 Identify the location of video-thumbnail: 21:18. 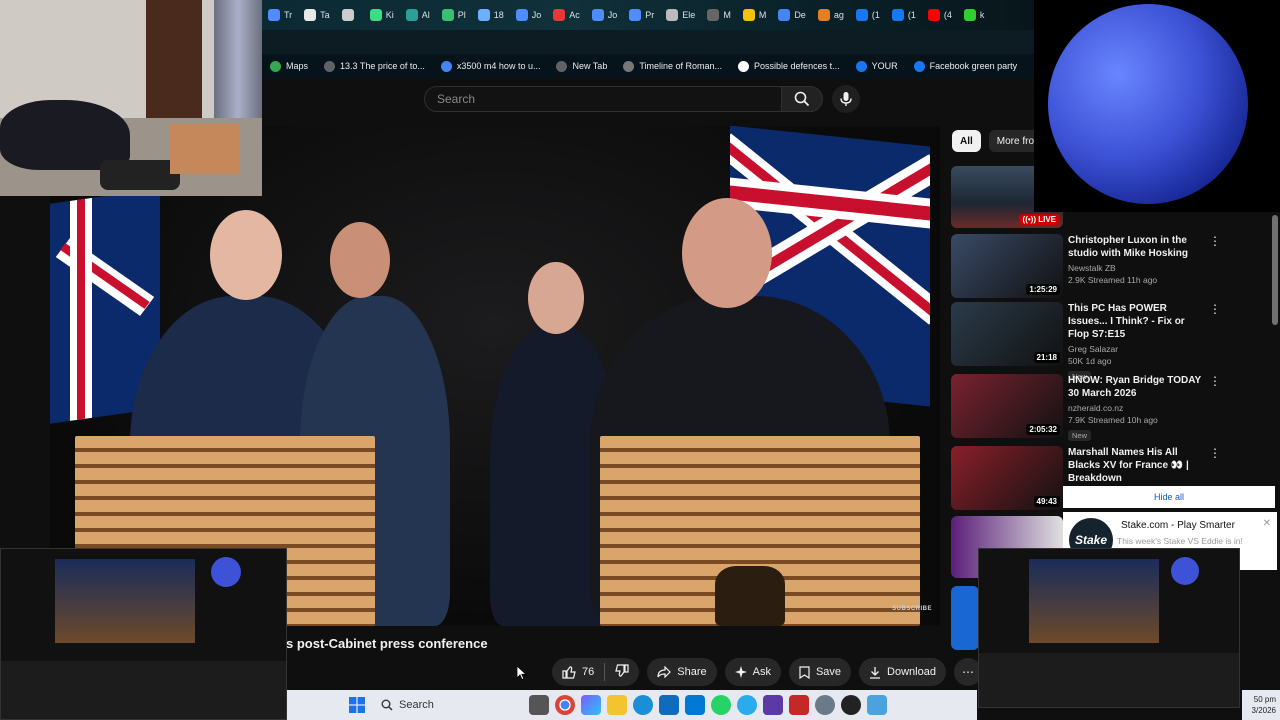
(1007, 334).